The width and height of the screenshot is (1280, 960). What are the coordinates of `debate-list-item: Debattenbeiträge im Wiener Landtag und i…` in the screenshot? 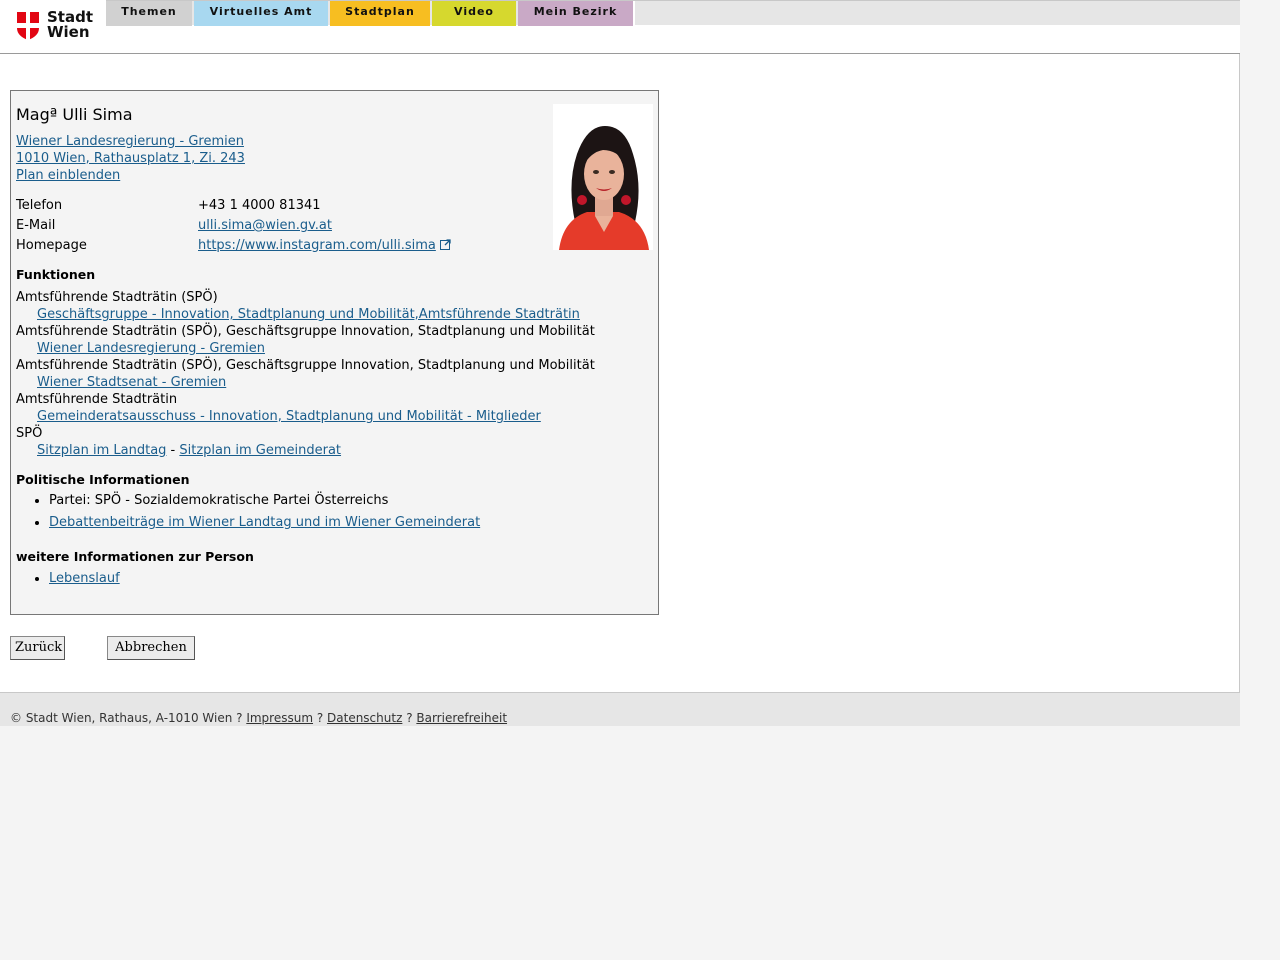 It's located at (264, 522).